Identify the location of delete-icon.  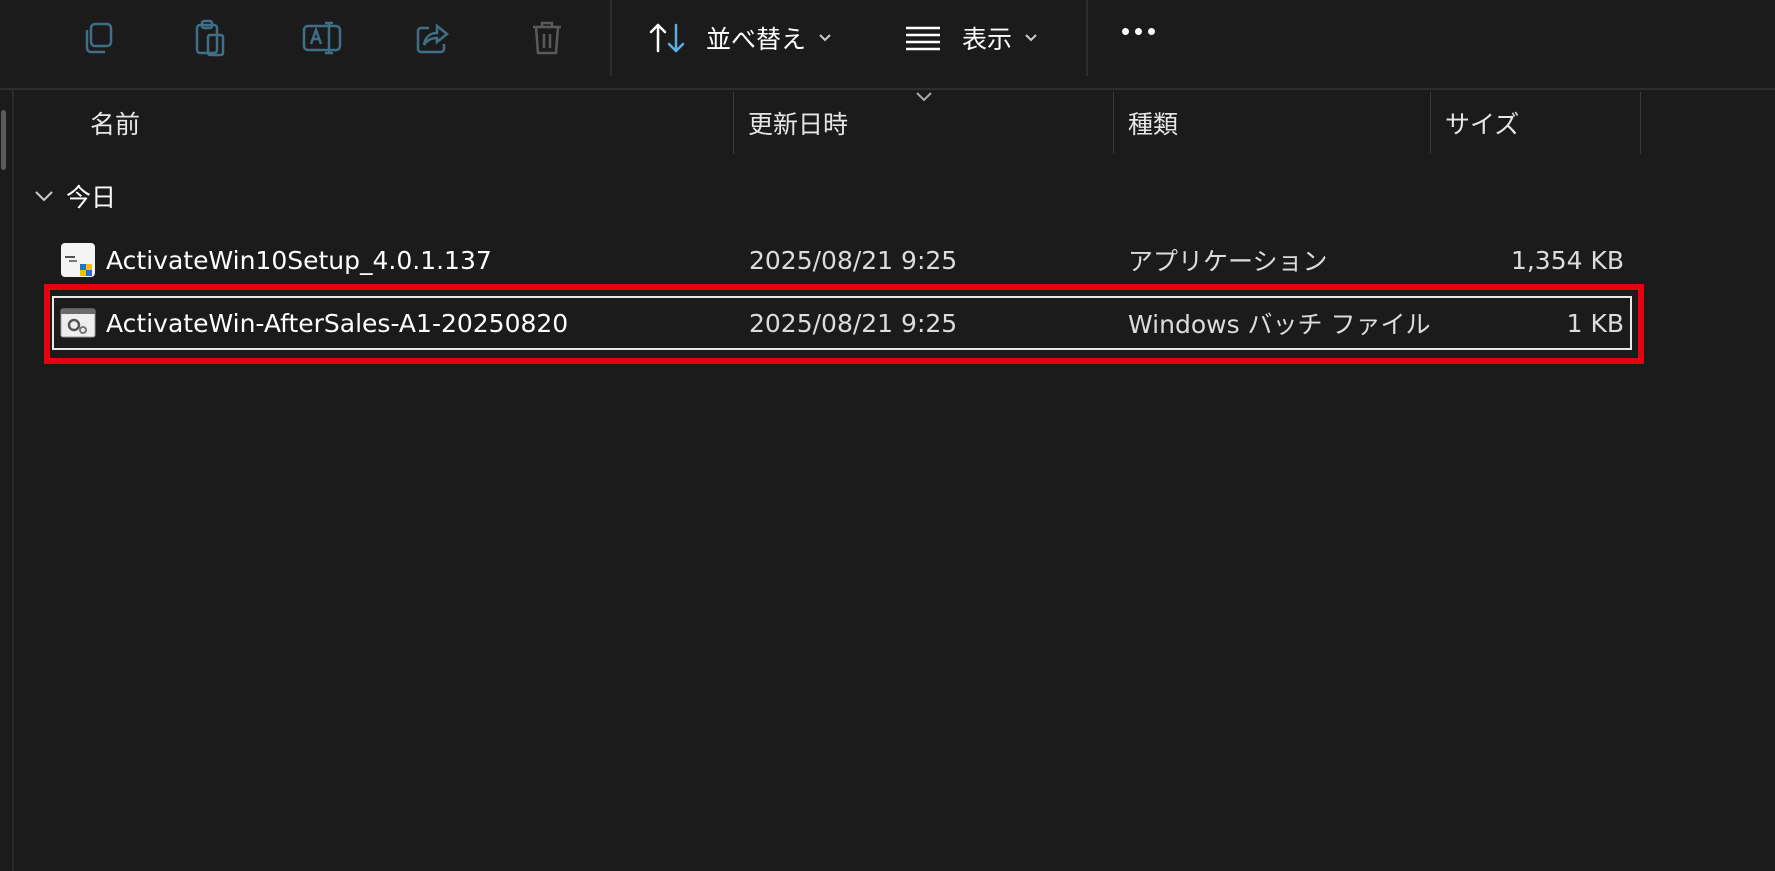
(547, 38).